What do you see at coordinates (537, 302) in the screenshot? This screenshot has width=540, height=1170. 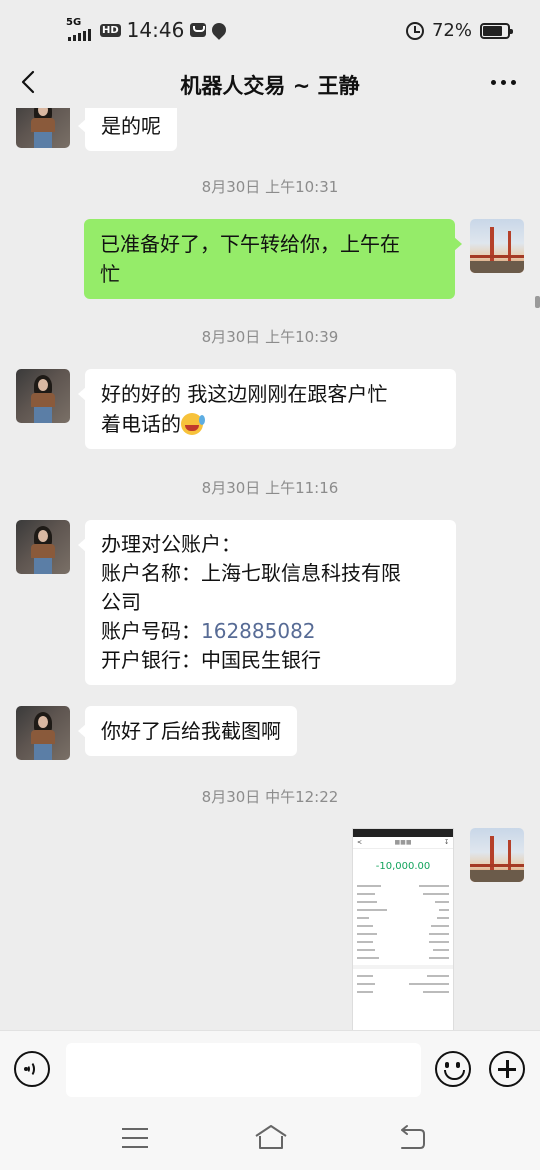 I see `scrollbar` at bounding box center [537, 302].